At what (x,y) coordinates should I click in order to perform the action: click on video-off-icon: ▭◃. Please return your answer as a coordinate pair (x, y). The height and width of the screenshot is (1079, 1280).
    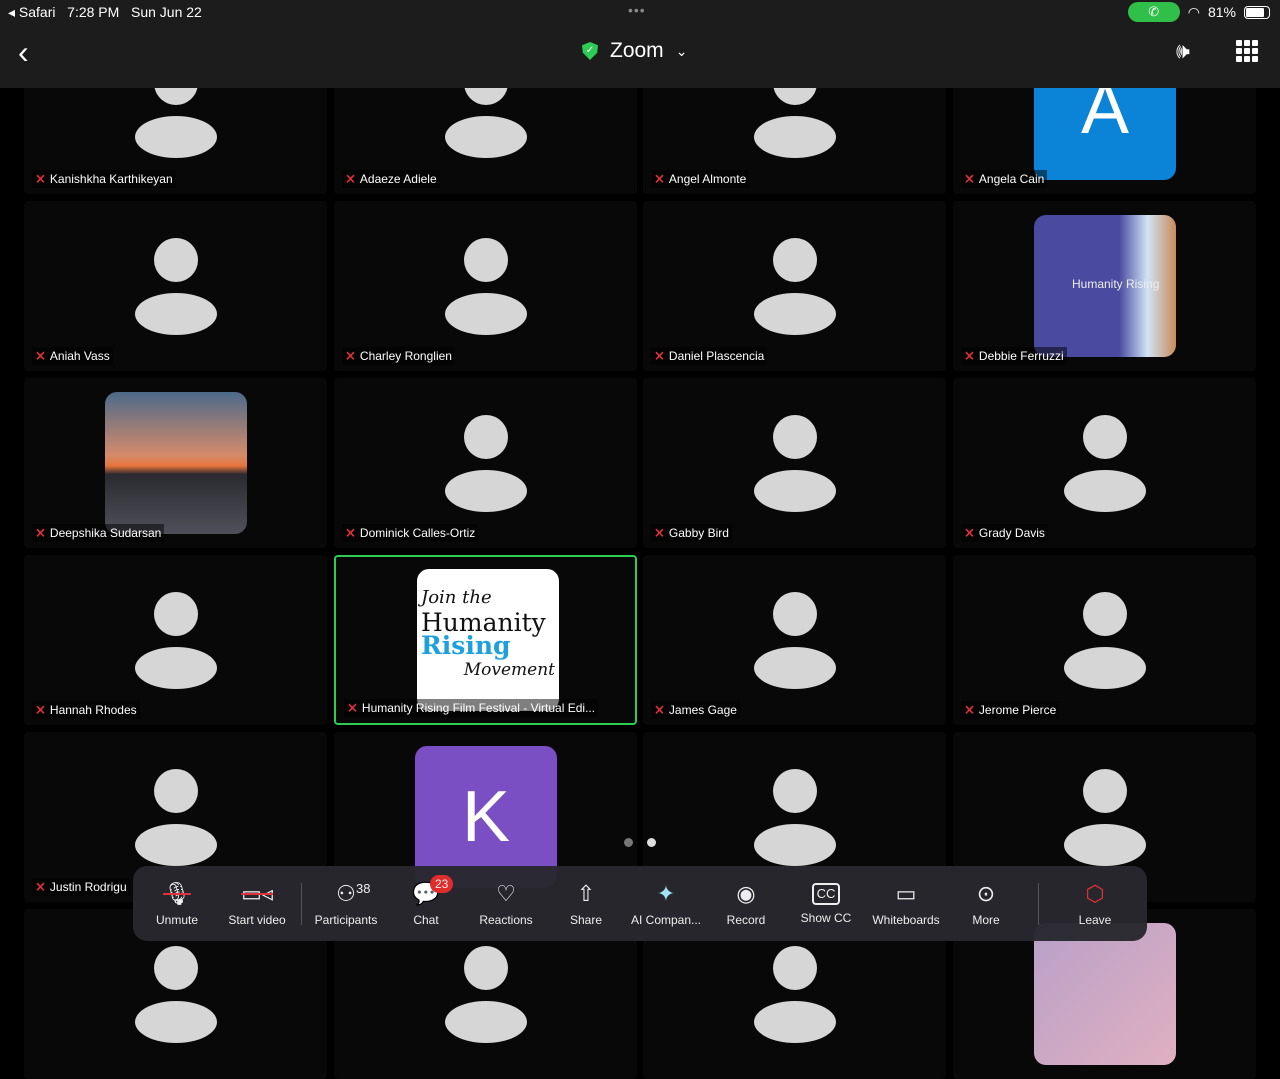
    Looking at the image, I should click on (257, 893).